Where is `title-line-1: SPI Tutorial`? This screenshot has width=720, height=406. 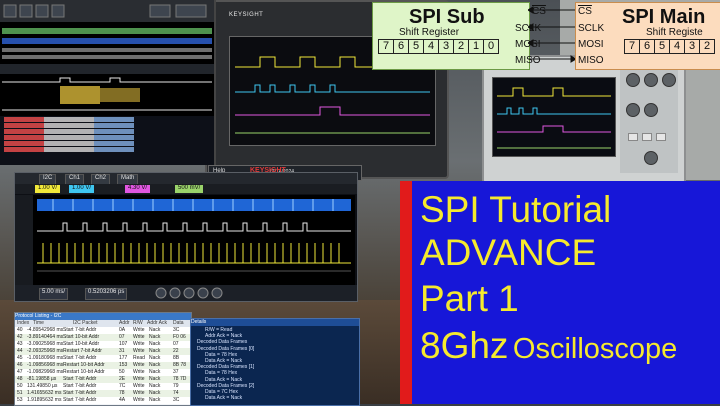
title-line-1: SPI Tutorial is located at coordinates (516, 209).